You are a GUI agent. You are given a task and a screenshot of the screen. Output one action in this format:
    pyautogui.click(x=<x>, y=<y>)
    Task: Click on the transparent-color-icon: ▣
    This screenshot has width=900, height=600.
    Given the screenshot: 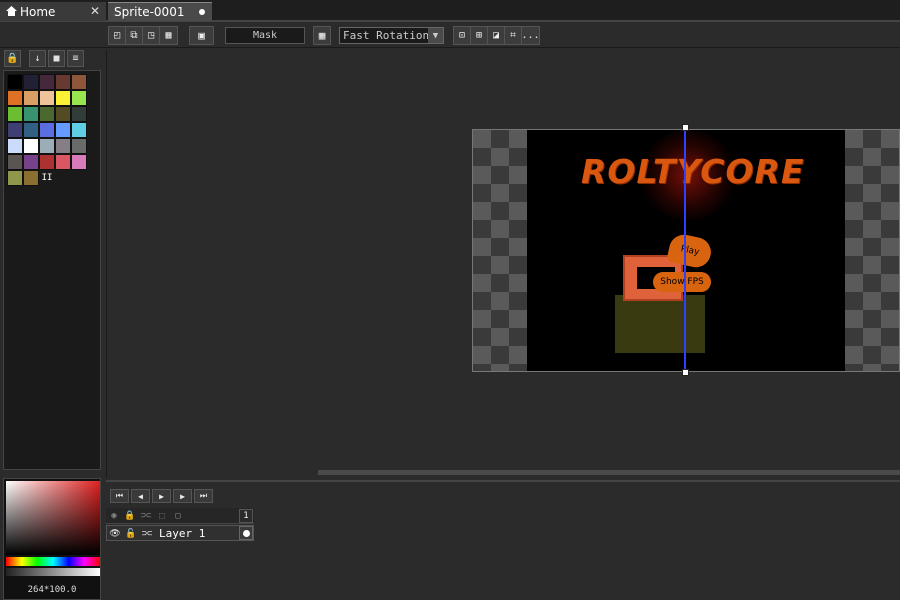 What is the action you would take?
    pyautogui.click(x=201, y=35)
    